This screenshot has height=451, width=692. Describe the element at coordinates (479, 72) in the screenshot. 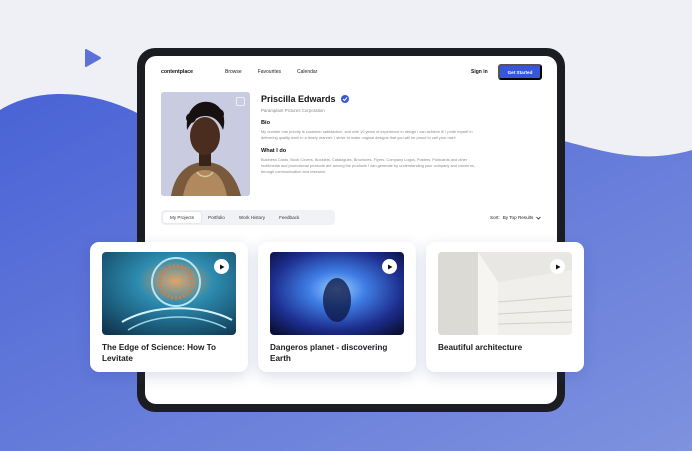

I see `sign-in-link: Sign in` at that location.